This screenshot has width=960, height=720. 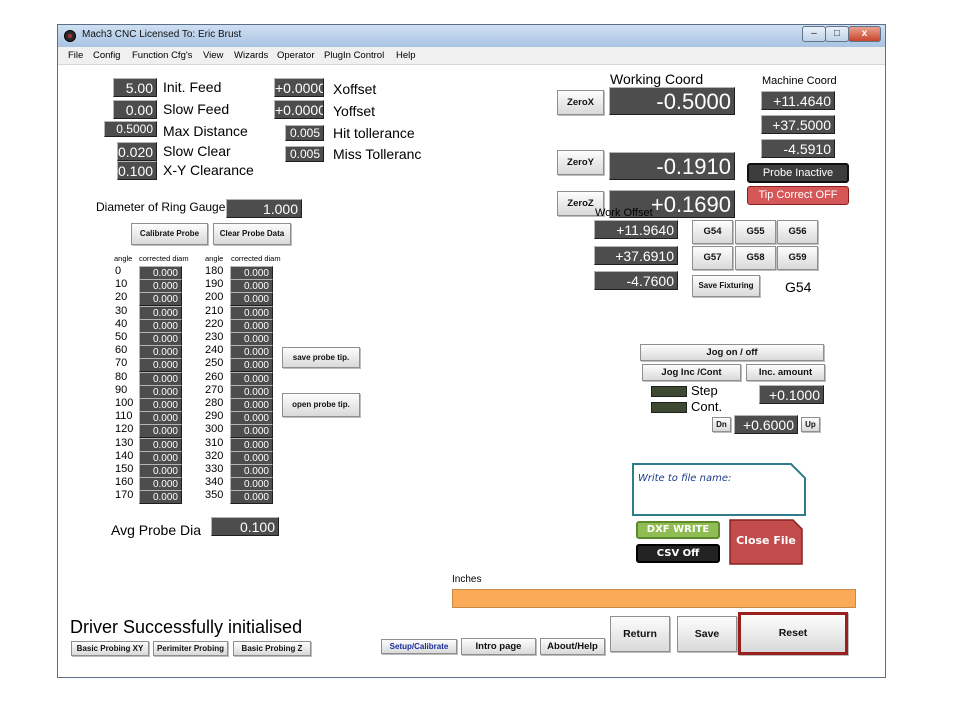 I want to click on jog-rate-up-button: Up, so click(x=810, y=424).